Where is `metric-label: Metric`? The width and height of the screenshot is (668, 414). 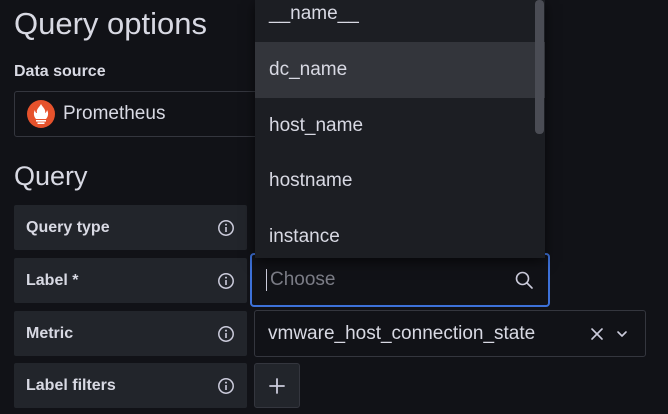 metric-label: Metric is located at coordinates (50, 333).